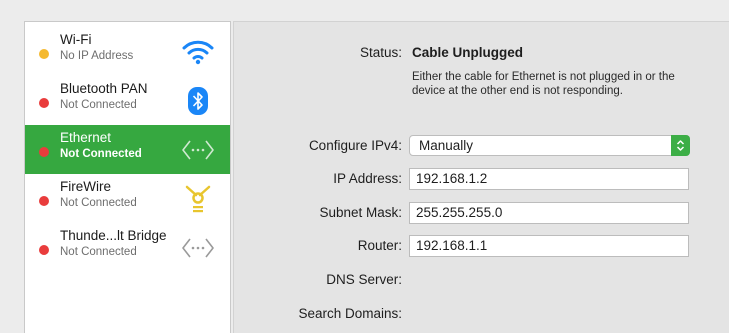  Describe the element at coordinates (198, 248) in the screenshot. I see `thunderbolt-bridge-icon` at that location.